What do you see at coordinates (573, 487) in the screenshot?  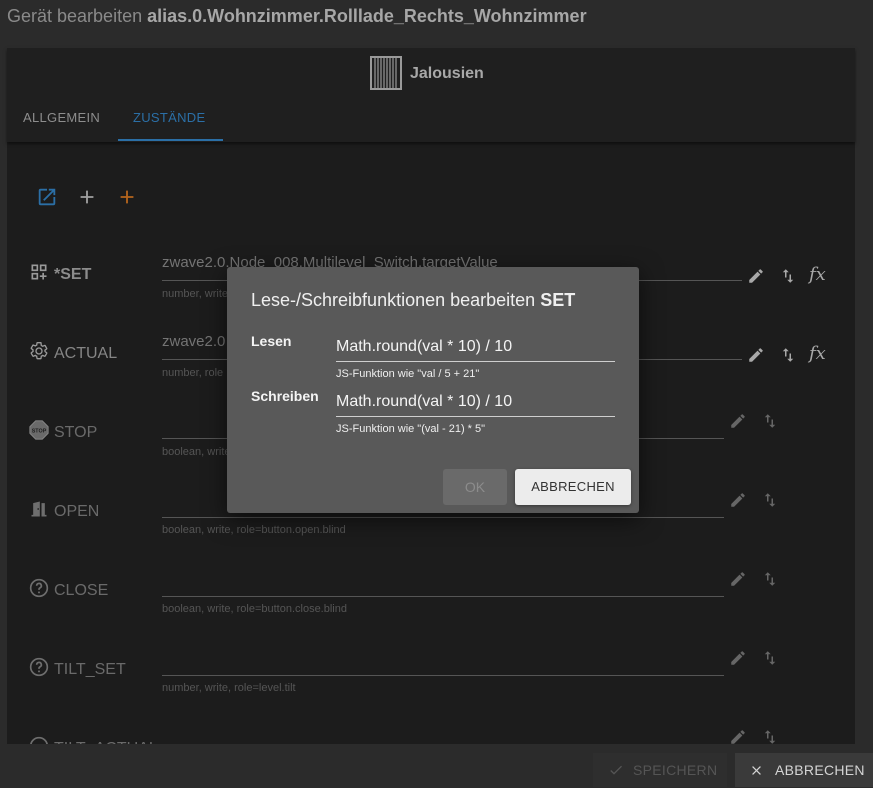 I see `dialog-cancel-button: ABBRECHEN` at bounding box center [573, 487].